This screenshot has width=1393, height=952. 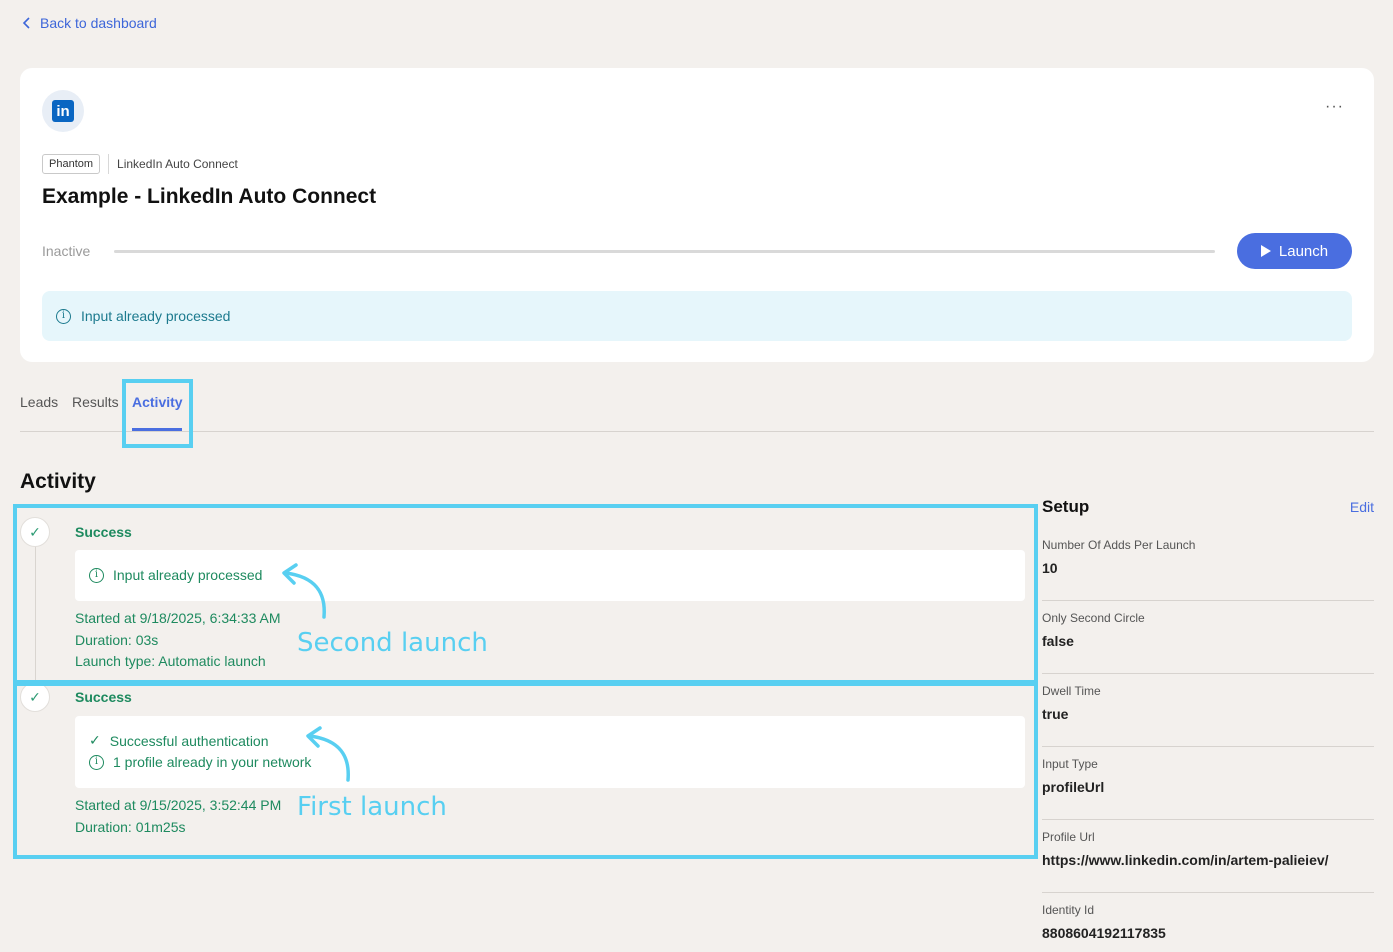 What do you see at coordinates (95, 402) in the screenshot?
I see `tab-results: Results` at bounding box center [95, 402].